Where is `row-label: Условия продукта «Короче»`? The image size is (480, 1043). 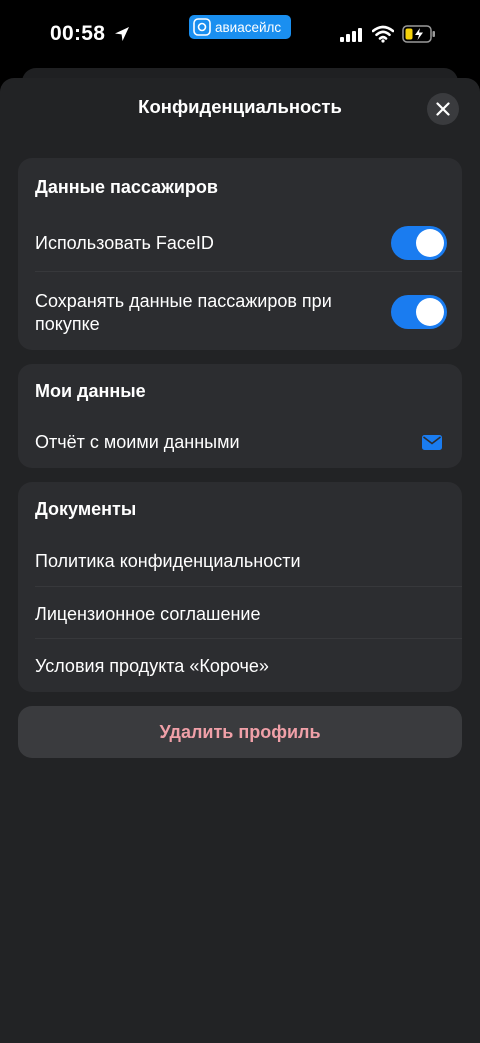 row-label: Условия продукта «Короче» is located at coordinates (152, 666).